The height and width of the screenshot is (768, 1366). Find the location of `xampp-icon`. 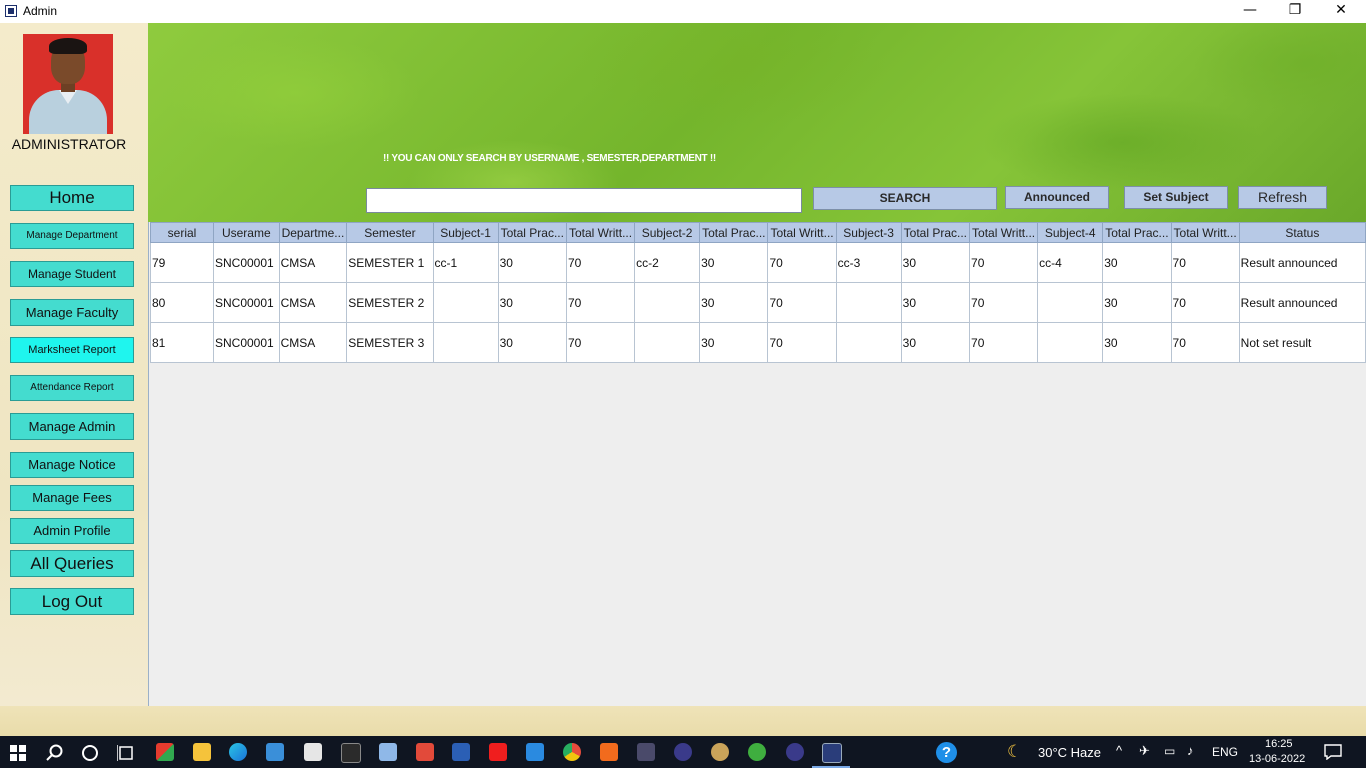

xampp-icon is located at coordinates (609, 752).